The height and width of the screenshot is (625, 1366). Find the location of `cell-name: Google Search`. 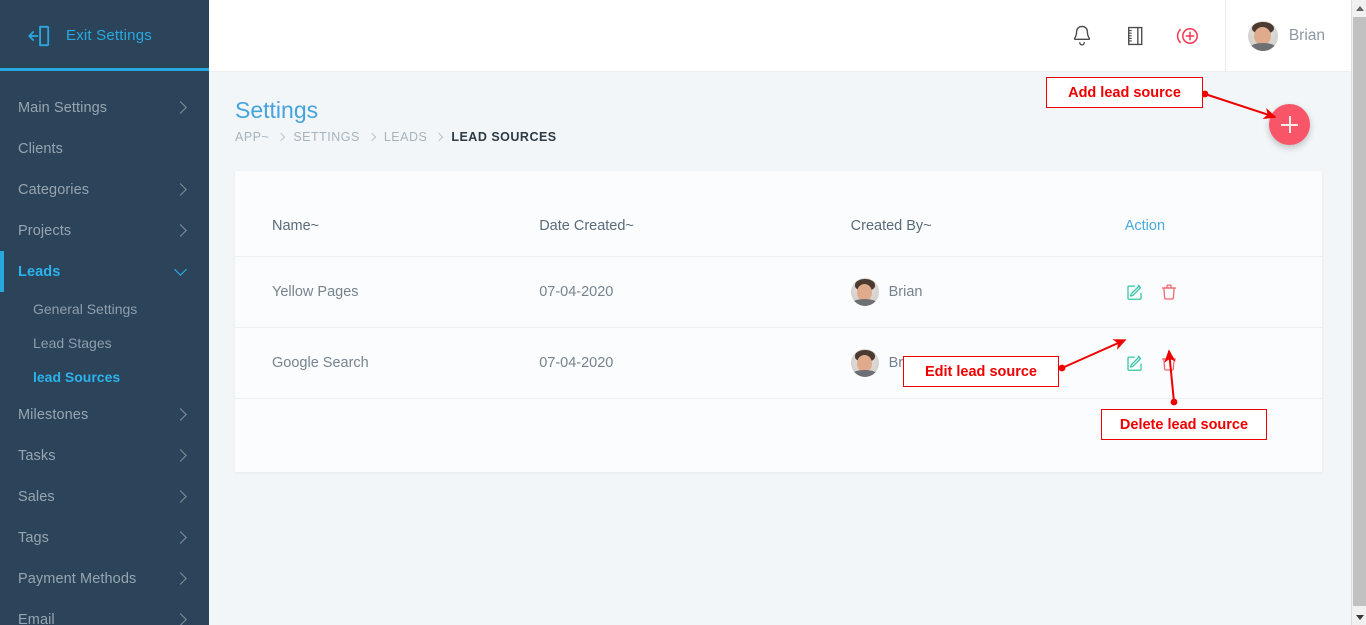

cell-name: Google Search is located at coordinates (387, 363).